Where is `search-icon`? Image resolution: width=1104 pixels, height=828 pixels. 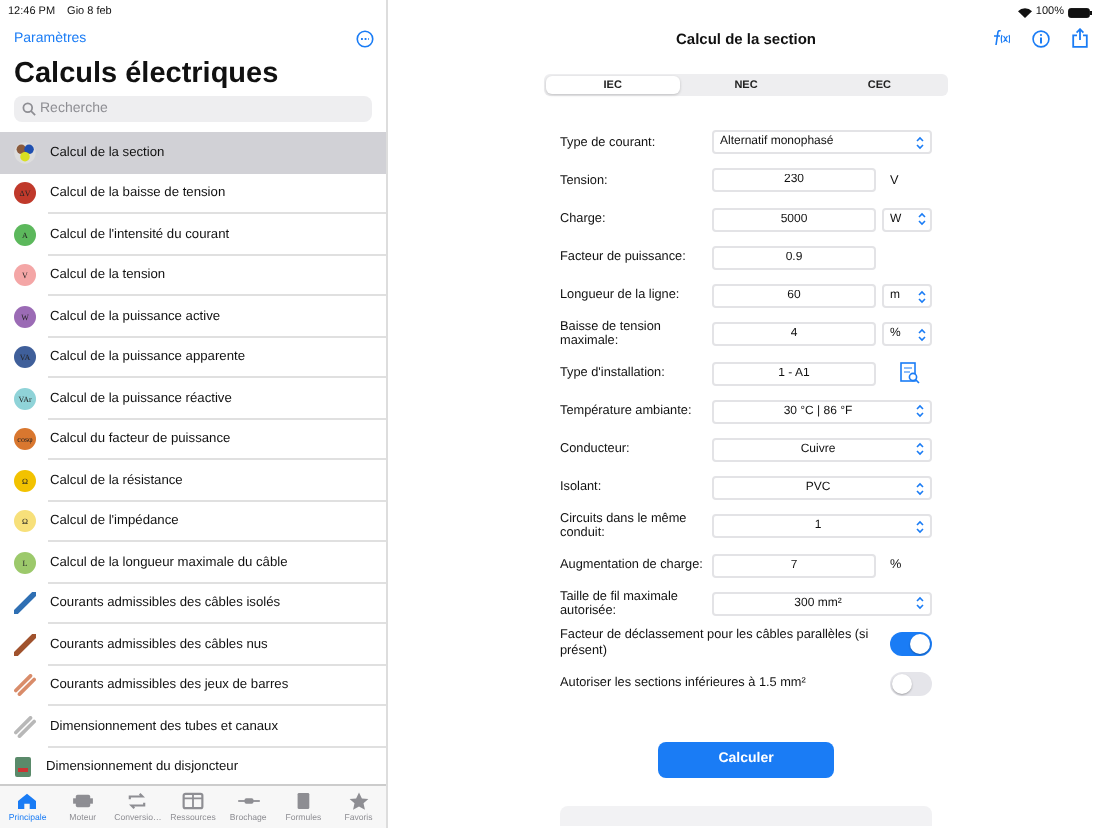
search-icon is located at coordinates (29, 109).